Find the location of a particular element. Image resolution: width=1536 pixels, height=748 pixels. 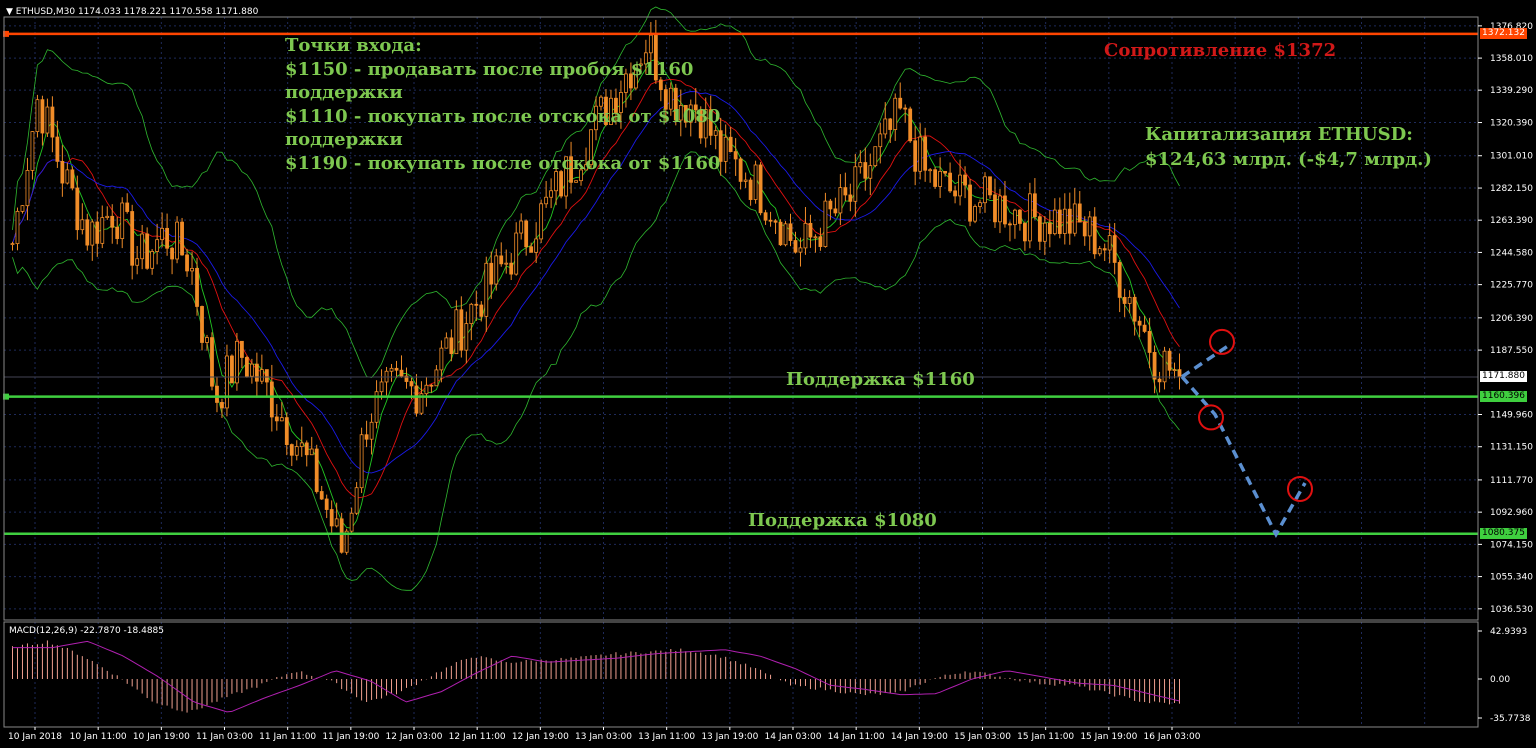

entry-line: поддержки is located at coordinates (344, 140).